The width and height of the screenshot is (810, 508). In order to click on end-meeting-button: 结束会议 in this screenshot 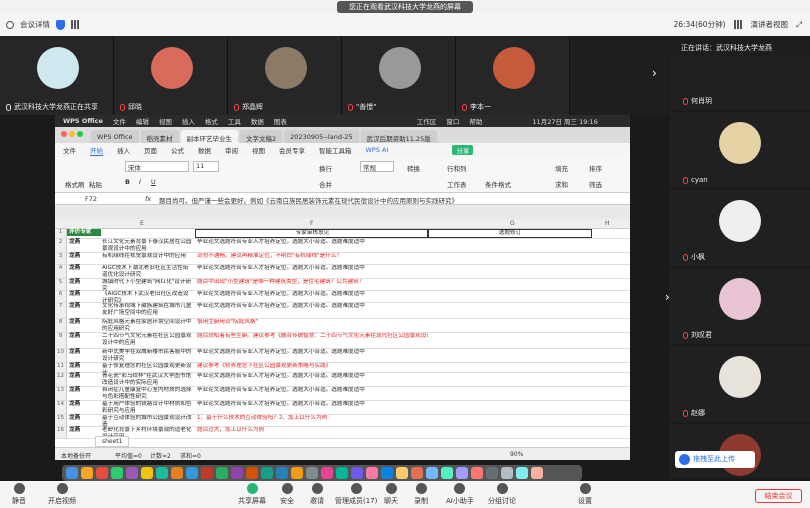, I will do `click(778, 496)`.